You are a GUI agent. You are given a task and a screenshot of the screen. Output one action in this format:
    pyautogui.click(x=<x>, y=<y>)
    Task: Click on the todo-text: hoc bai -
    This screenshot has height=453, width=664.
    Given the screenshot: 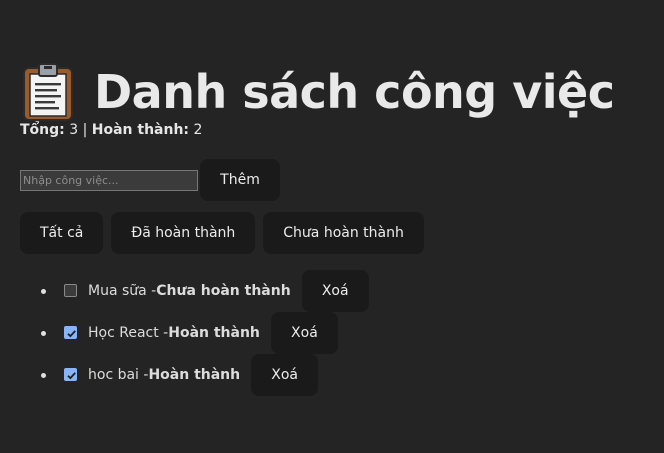 What is the action you would take?
    pyautogui.click(x=118, y=375)
    